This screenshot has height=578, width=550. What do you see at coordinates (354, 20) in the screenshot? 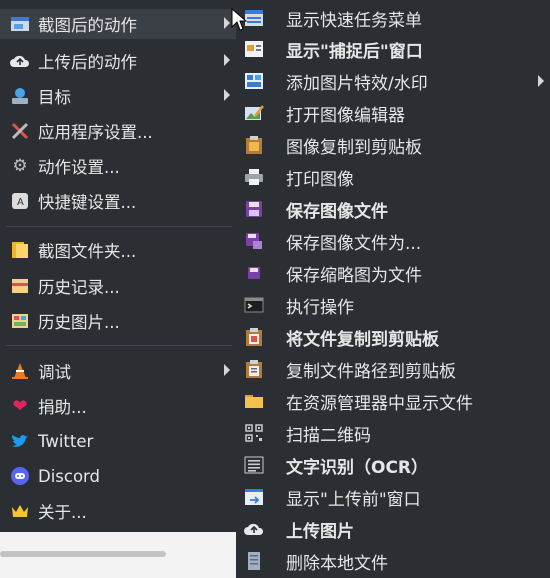
I see `submenu-item-label: 显示快速任务菜单` at bounding box center [354, 20].